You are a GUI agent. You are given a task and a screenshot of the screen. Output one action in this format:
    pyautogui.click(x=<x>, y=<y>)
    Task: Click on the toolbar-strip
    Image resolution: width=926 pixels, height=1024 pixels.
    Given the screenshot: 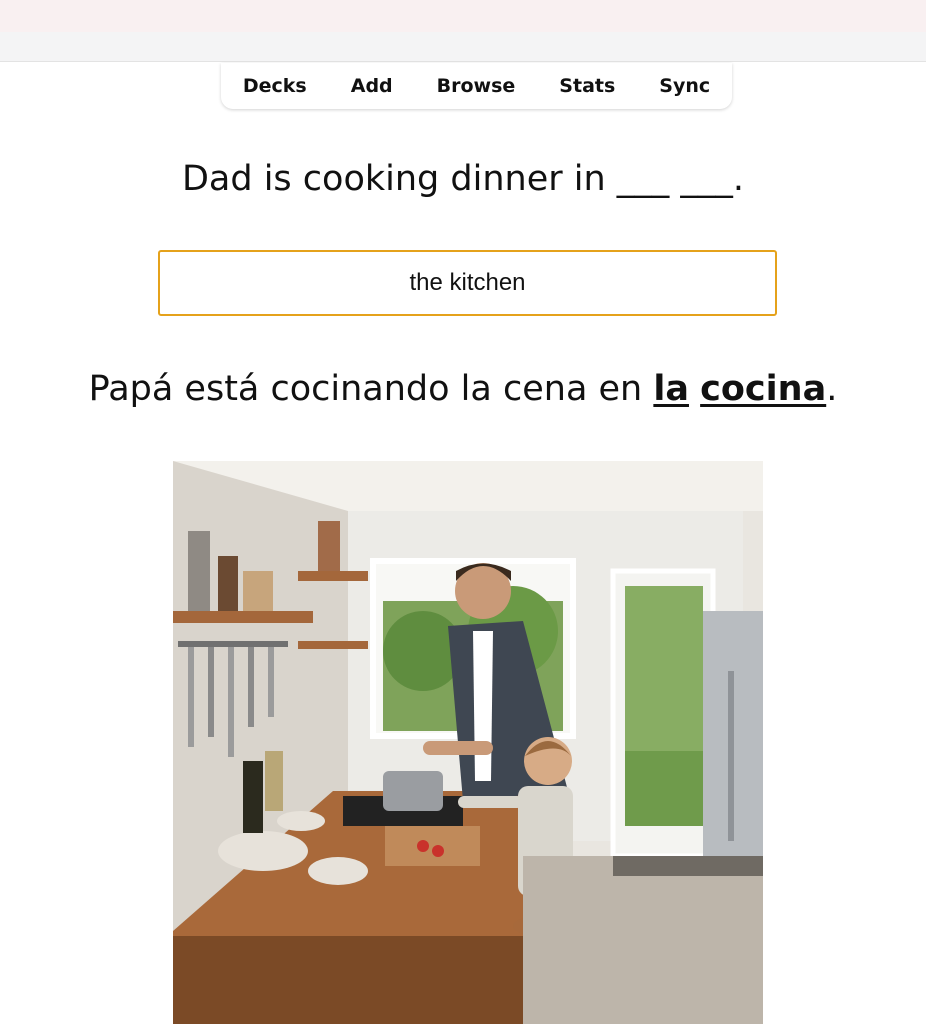 What is the action you would take?
    pyautogui.click(x=463, y=47)
    